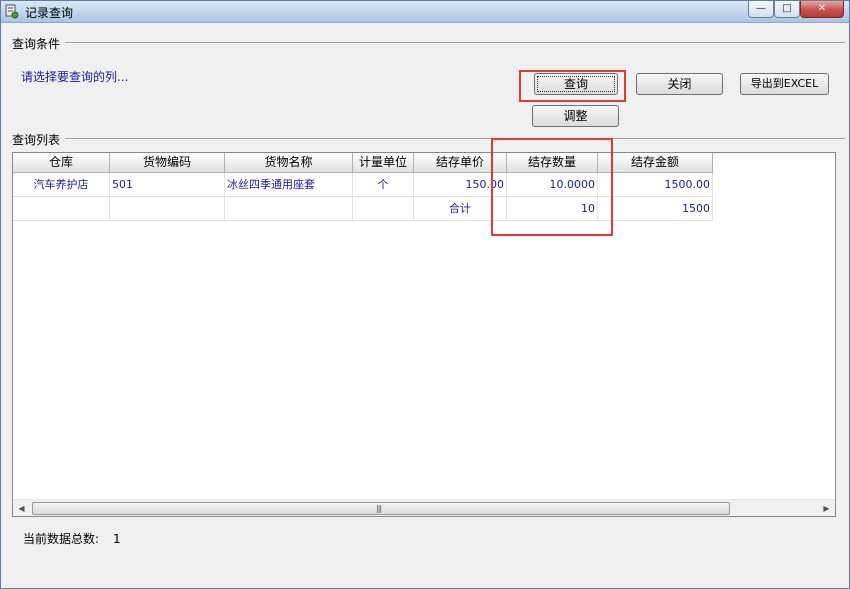  I want to click on export-excel-button: 导出到EXCEL, so click(784, 84).